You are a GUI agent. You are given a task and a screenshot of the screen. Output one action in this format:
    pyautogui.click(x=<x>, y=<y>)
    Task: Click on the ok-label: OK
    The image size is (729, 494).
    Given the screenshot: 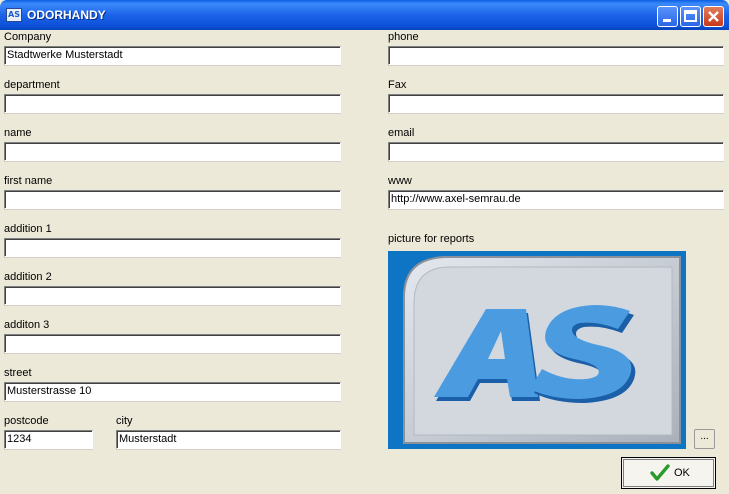 What is the action you would take?
    pyautogui.click(x=682, y=473)
    